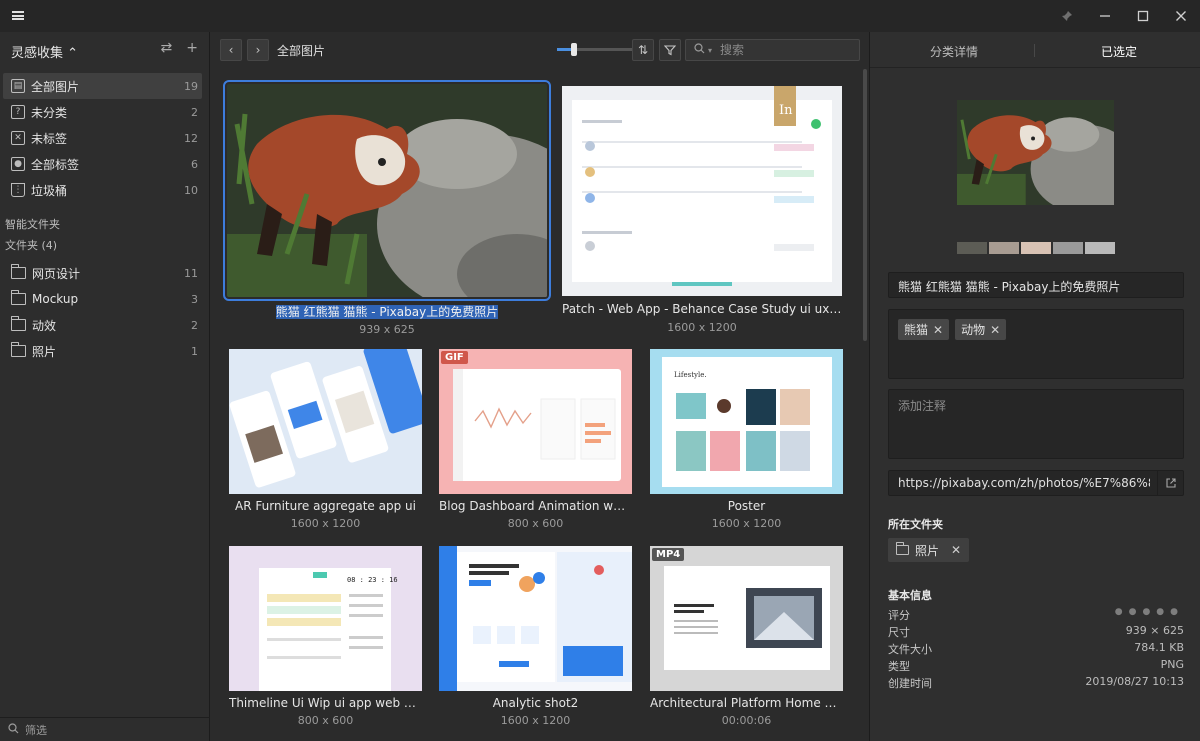  What do you see at coordinates (32, 224) in the screenshot?
I see `smart-folders-label: 智能文件夹` at bounding box center [32, 224].